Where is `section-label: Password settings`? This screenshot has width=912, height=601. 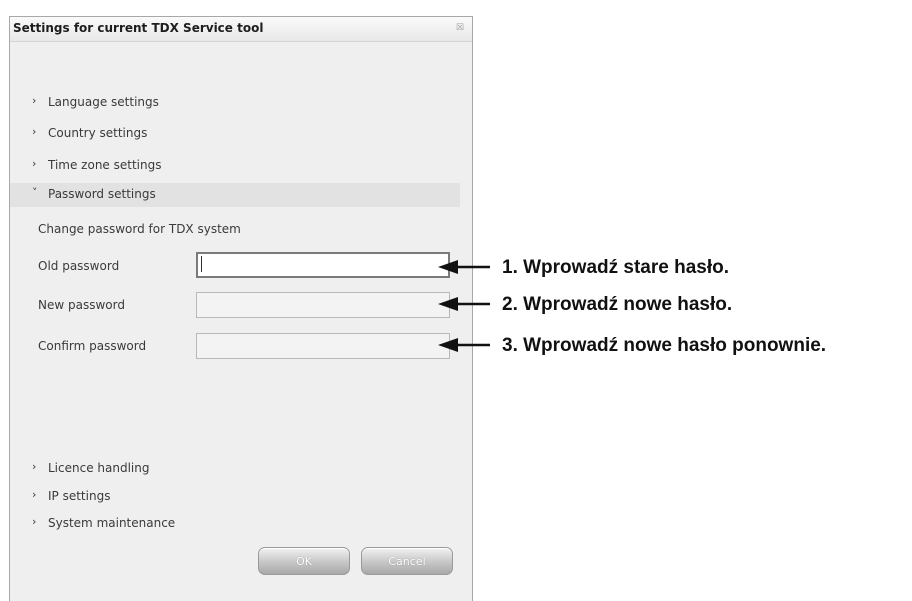
section-label: Password settings is located at coordinates (102, 194).